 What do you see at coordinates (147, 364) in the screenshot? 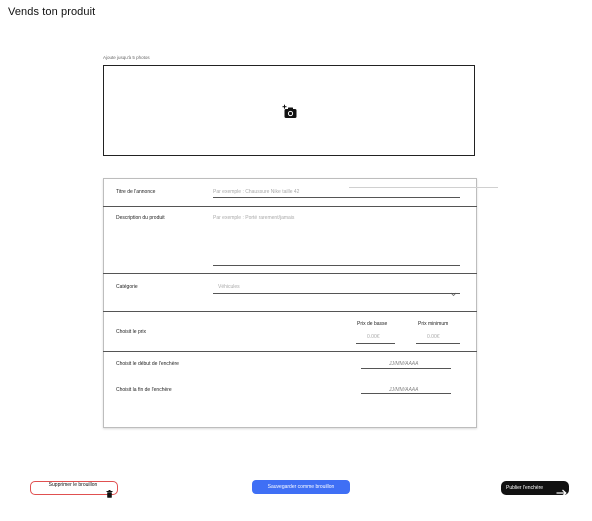
I see `auction-start-label: Choisit le début de l'enchère` at bounding box center [147, 364].